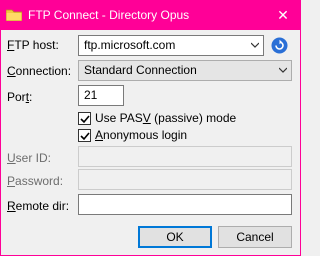  Describe the element at coordinates (185, 179) in the screenshot. I see `password-input` at that location.